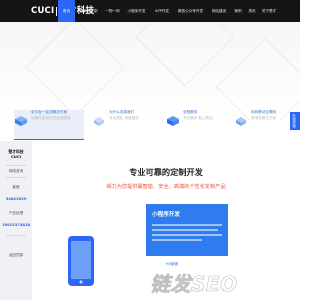 The image size is (320, 300). I want to click on watermark: 链发SEO LIANFASEO.COM, so click(194, 282).